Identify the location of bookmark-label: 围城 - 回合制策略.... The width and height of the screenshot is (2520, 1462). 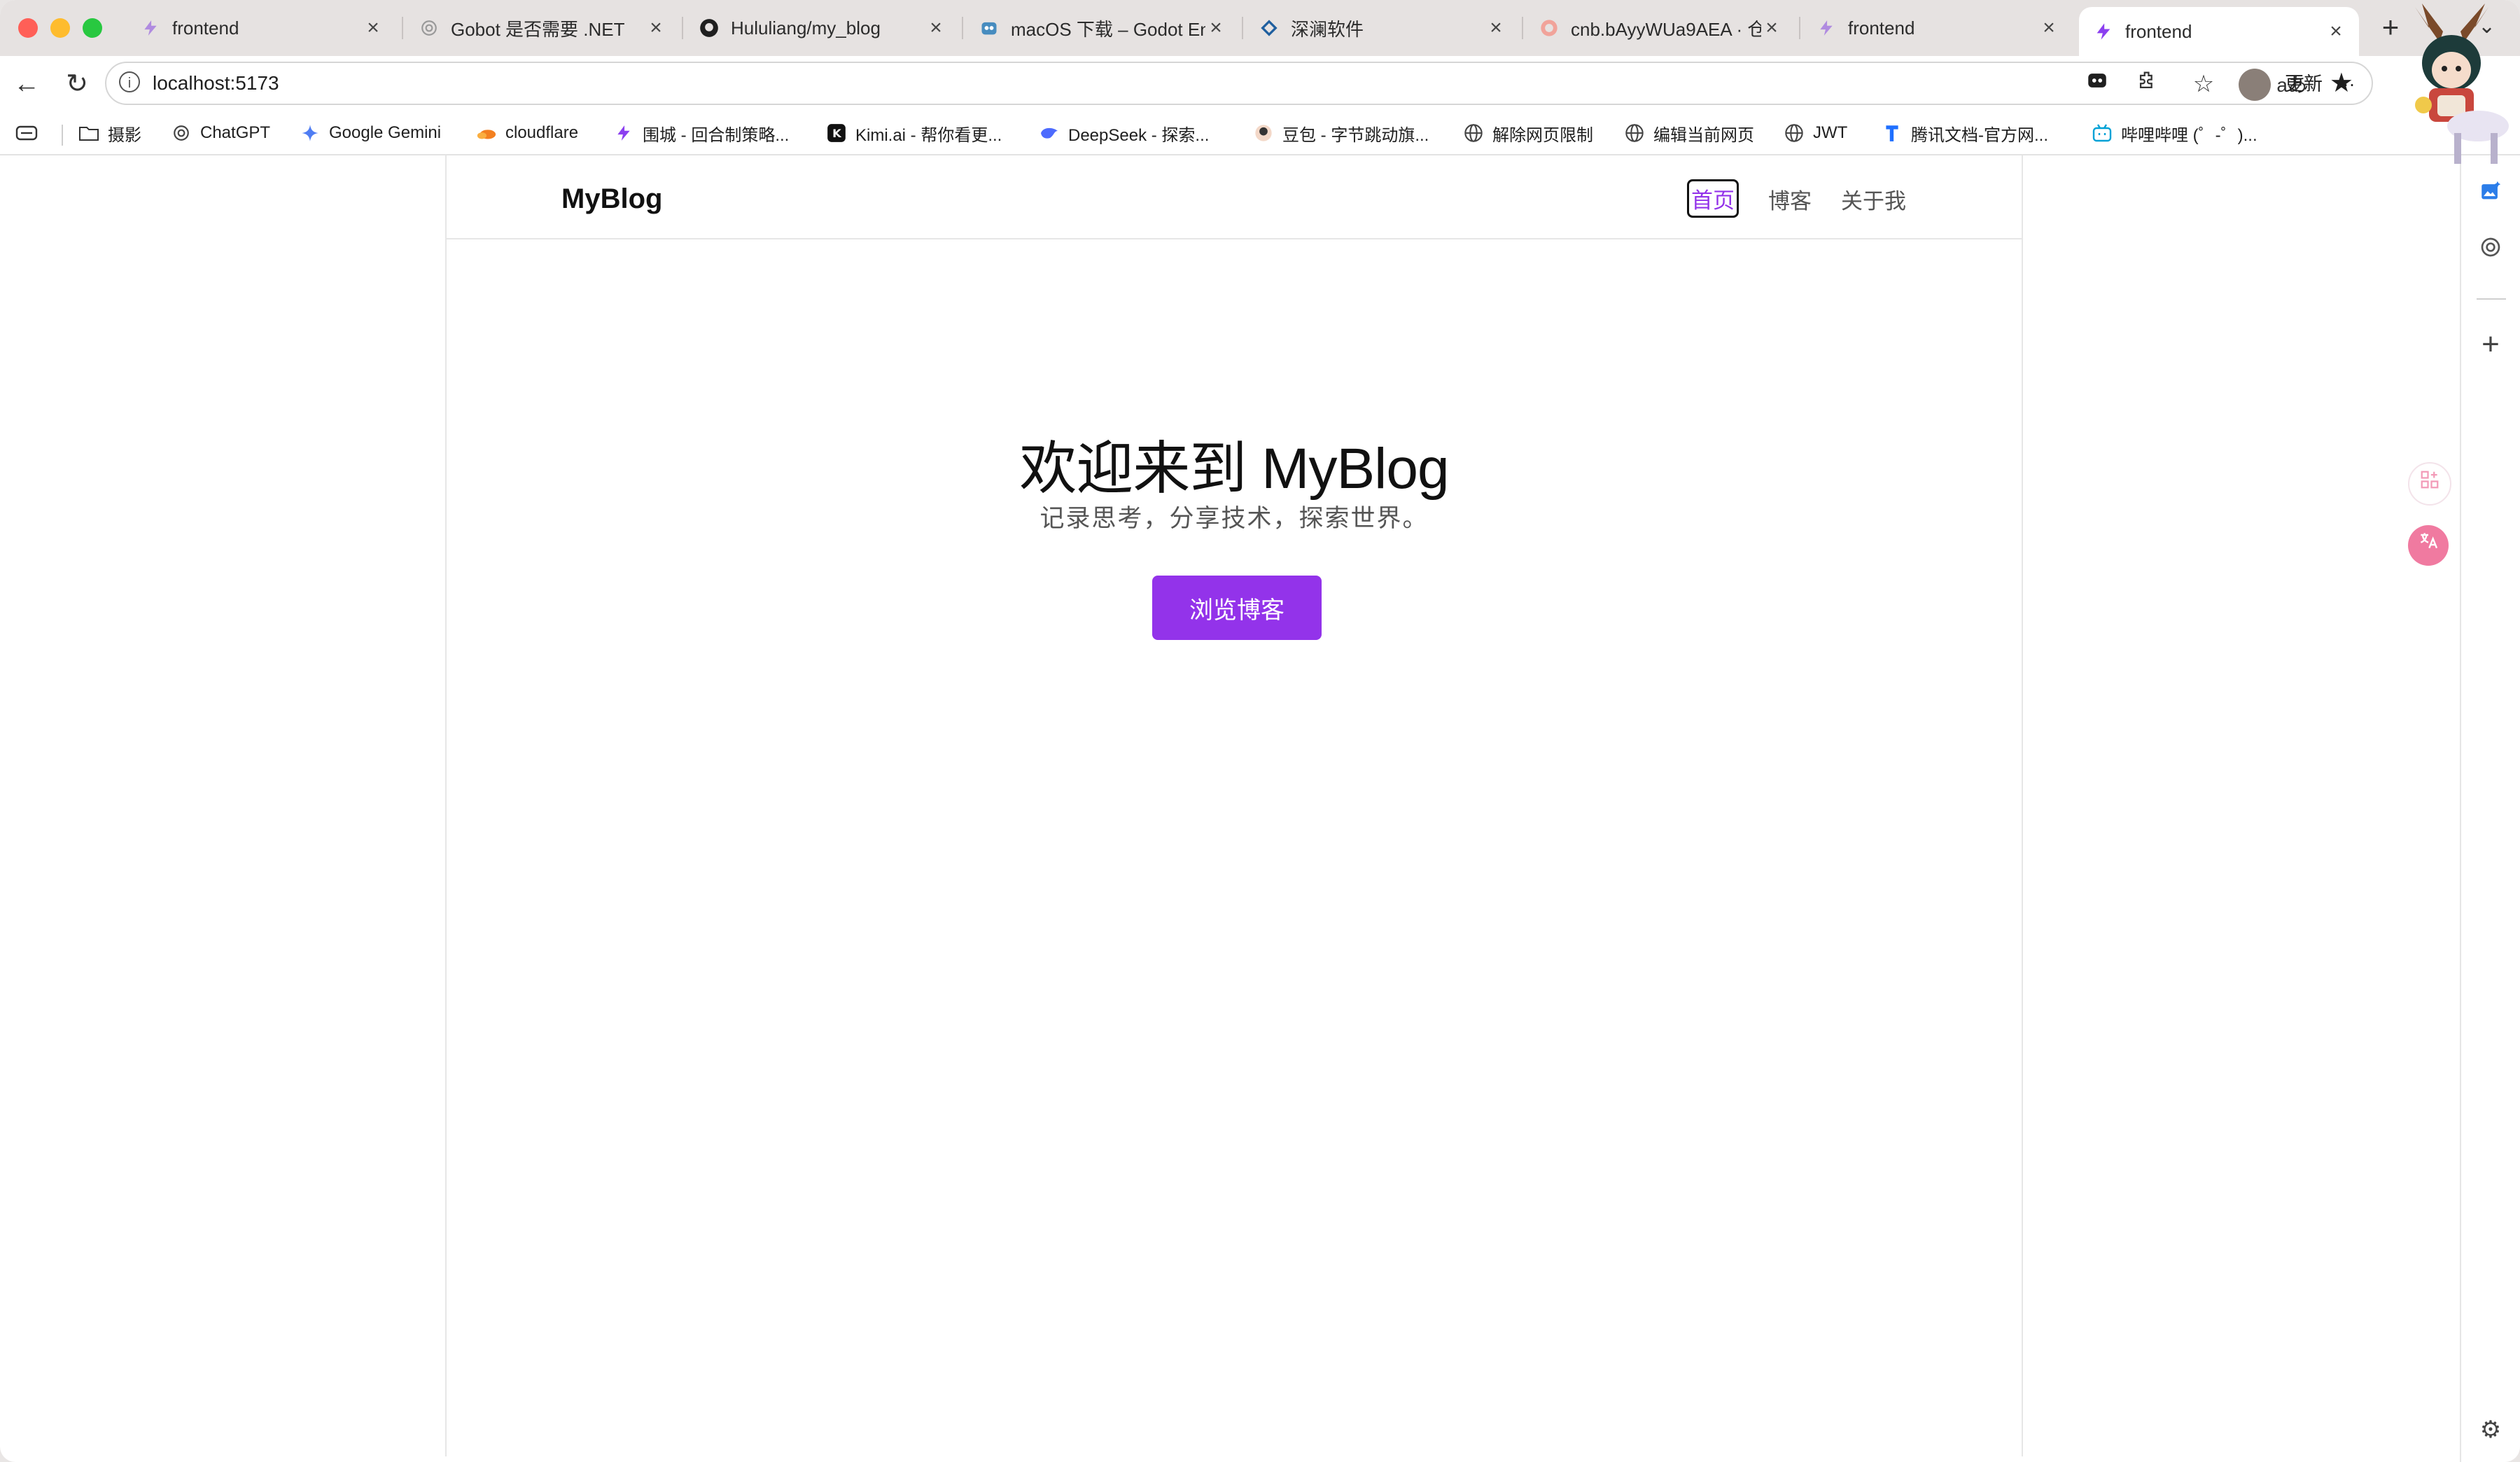
(716, 135).